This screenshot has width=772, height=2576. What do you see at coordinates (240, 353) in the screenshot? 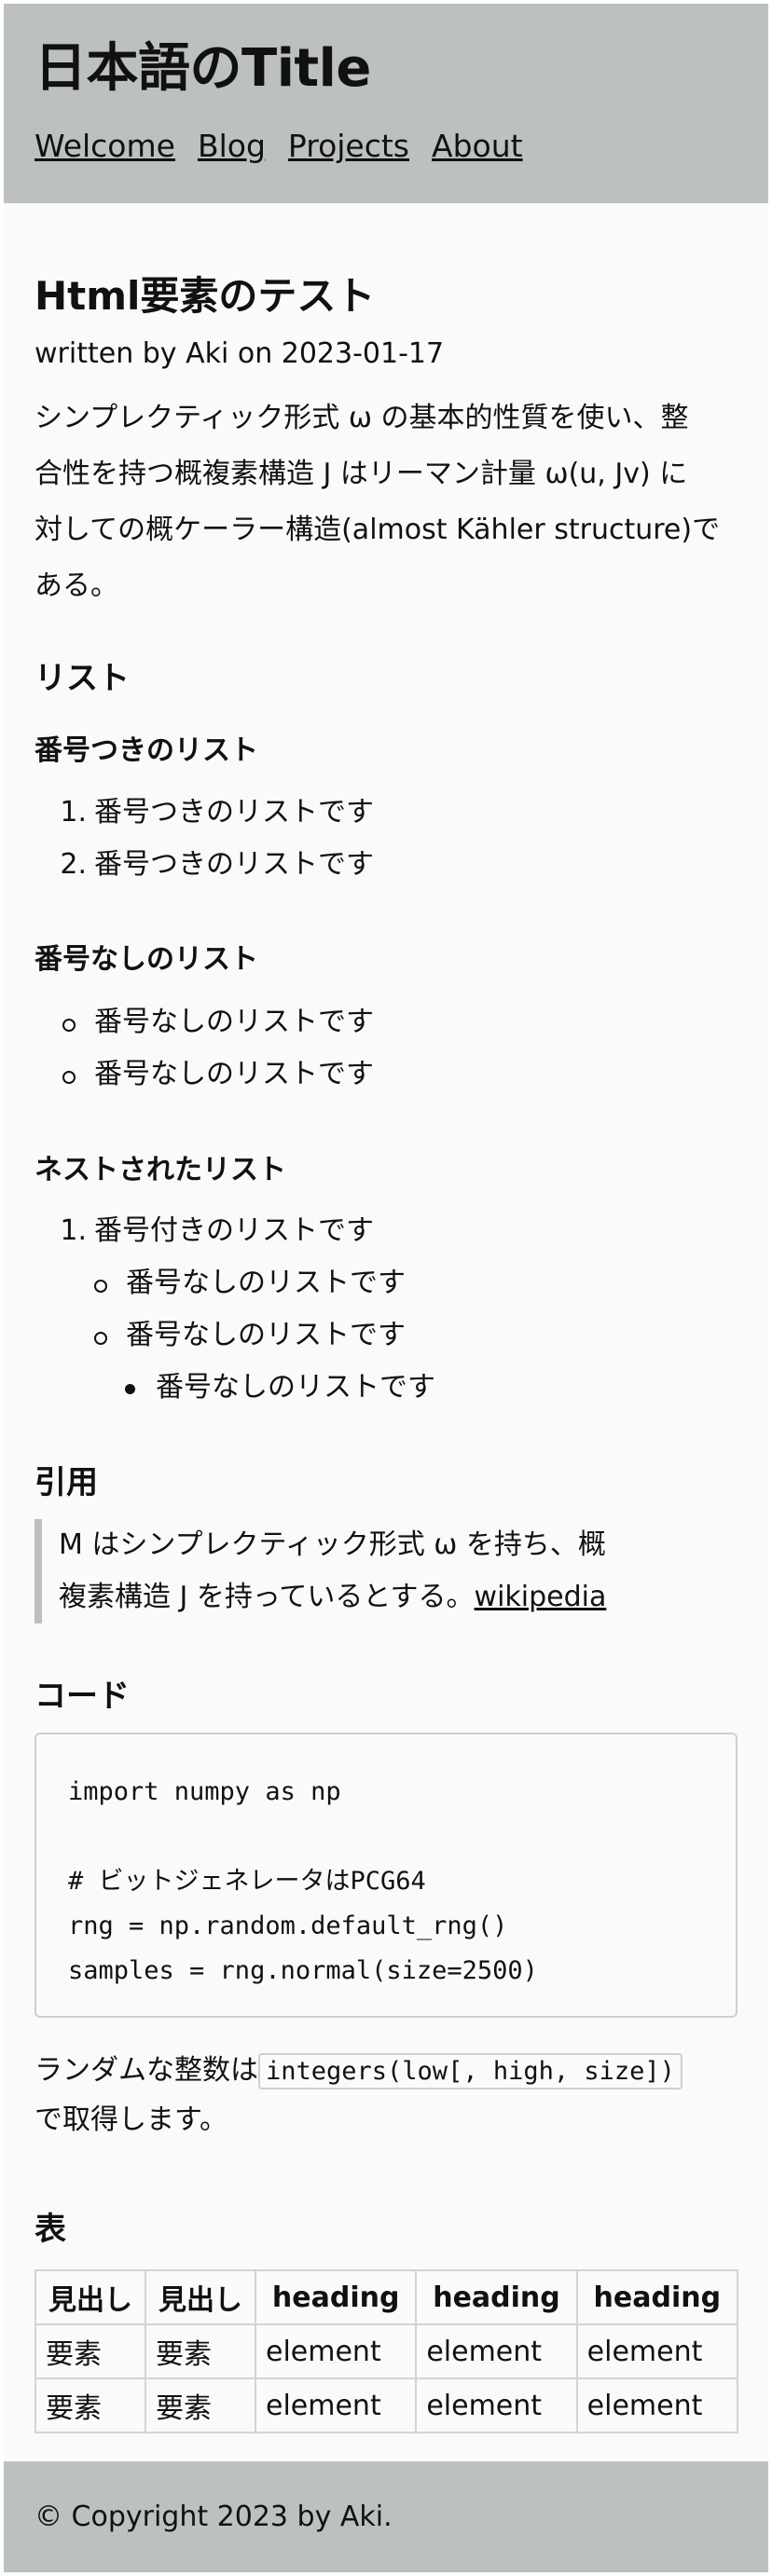
I see `article-meta: written by Aki on 2023-01-17` at bounding box center [240, 353].